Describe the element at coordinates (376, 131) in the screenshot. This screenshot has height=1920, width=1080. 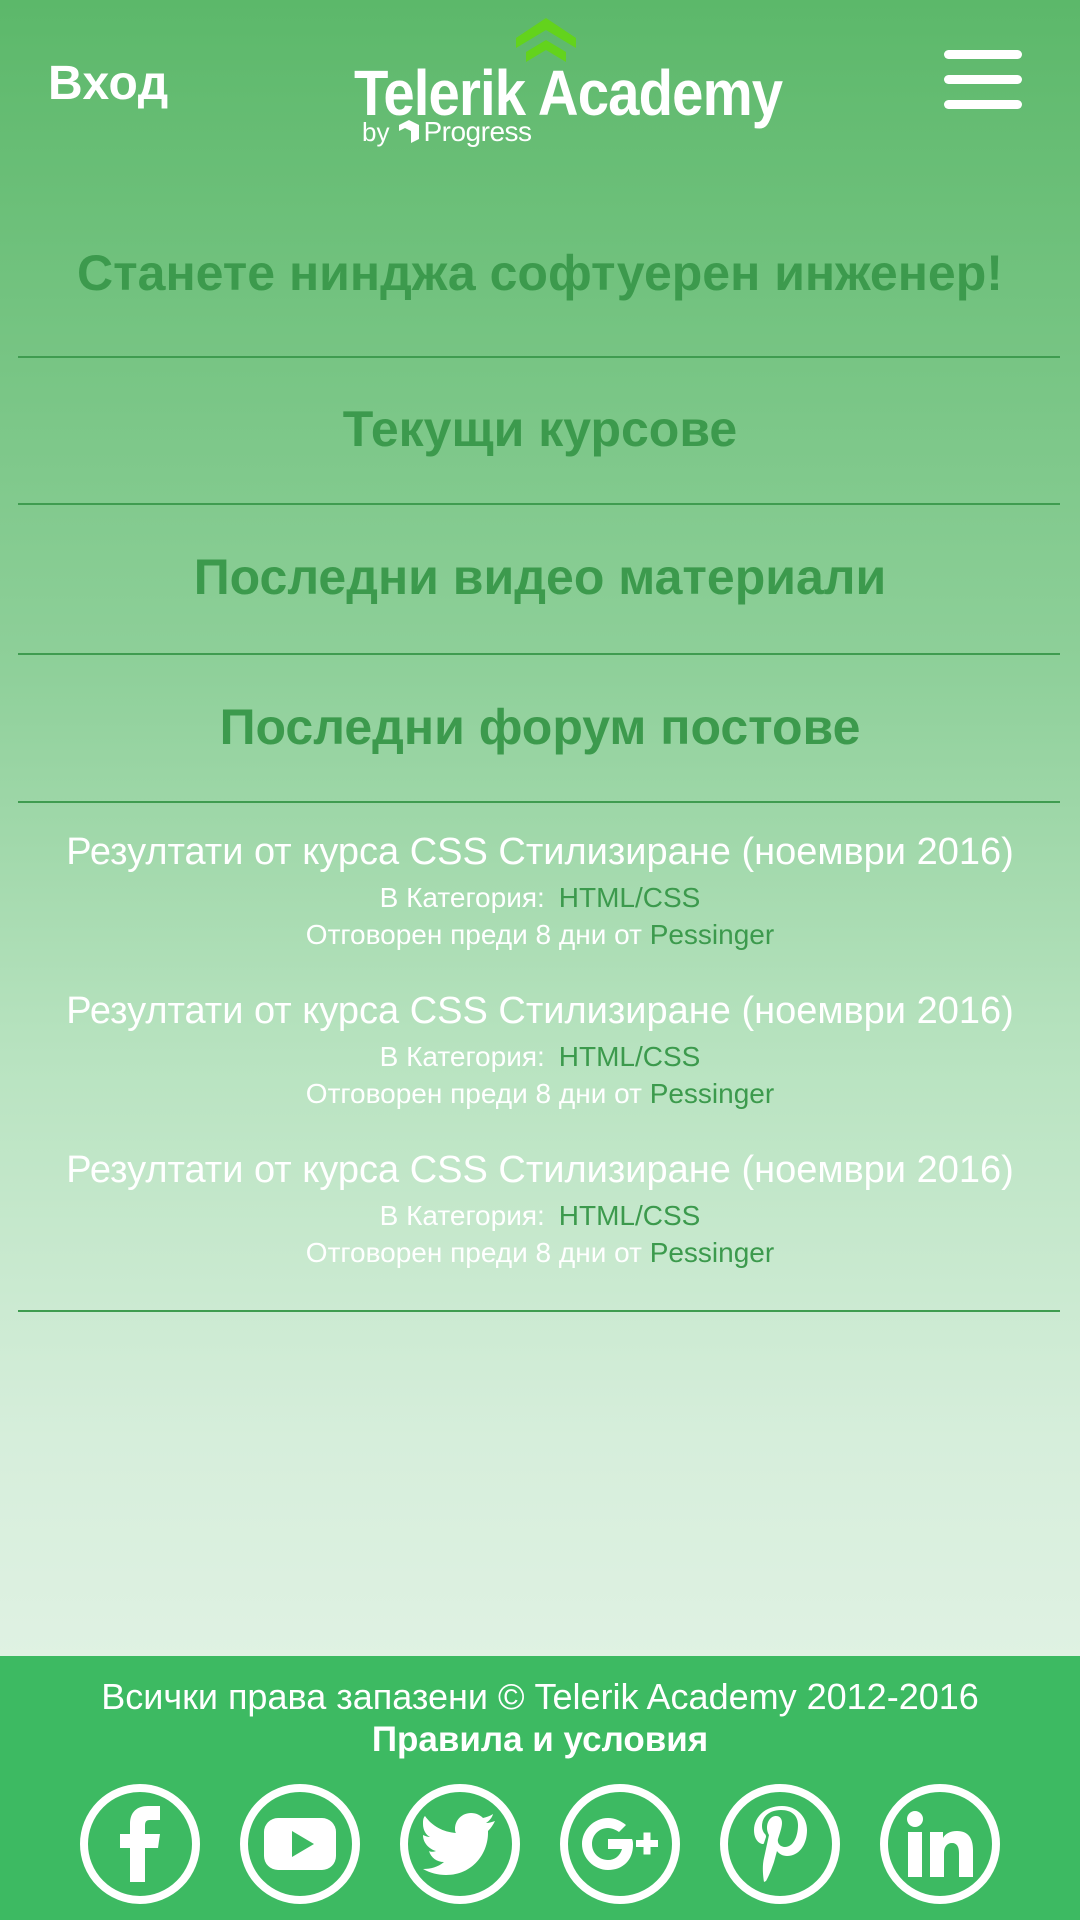
I see `logo-by: by` at that location.